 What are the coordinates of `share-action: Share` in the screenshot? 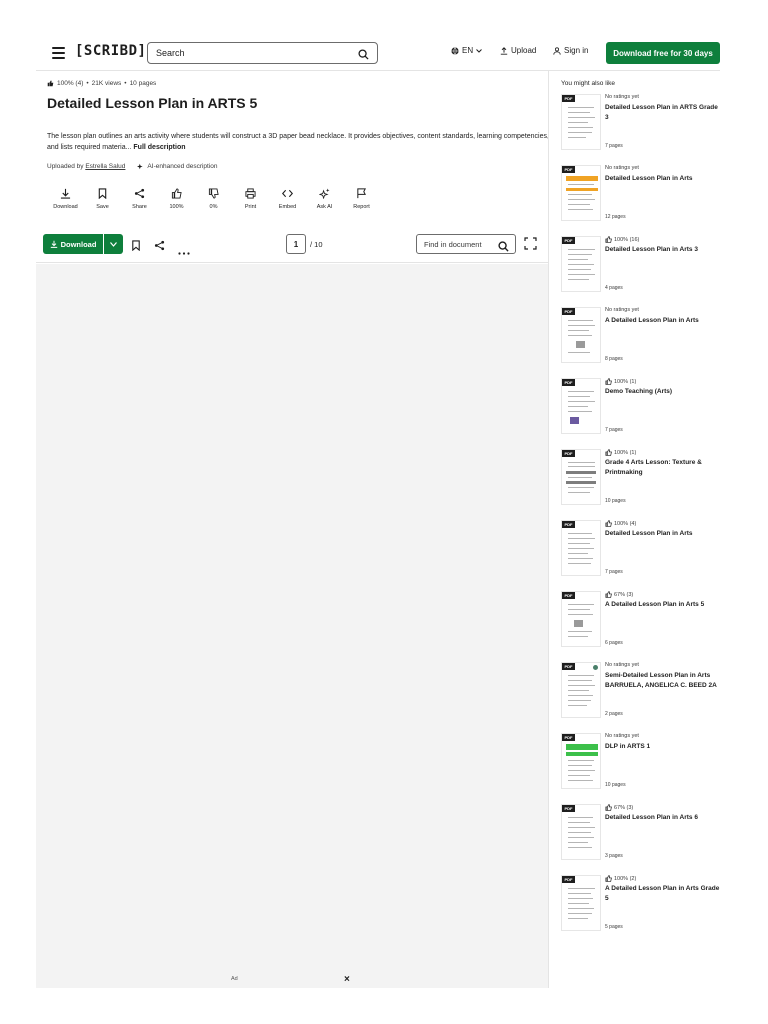 It's located at (139, 199).